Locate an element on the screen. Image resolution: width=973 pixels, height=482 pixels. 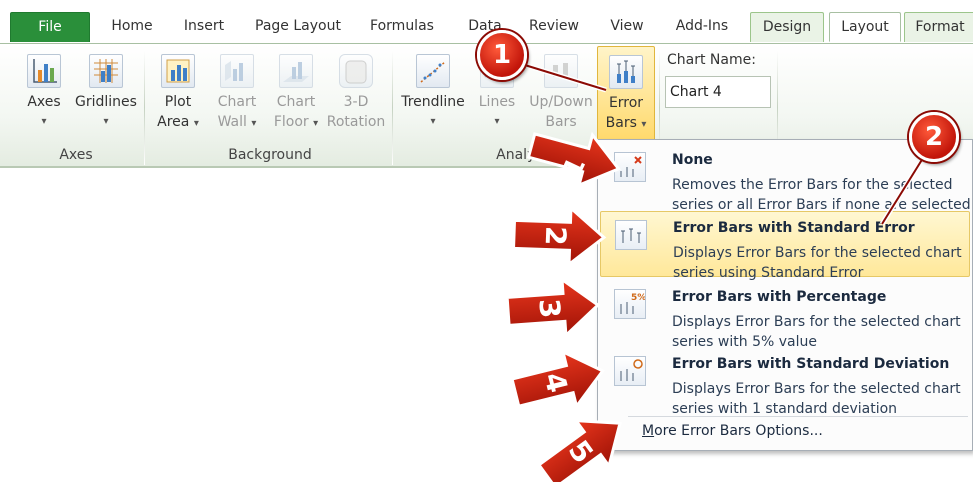
step-arrow-1: 1 is located at coordinates (573, 159).